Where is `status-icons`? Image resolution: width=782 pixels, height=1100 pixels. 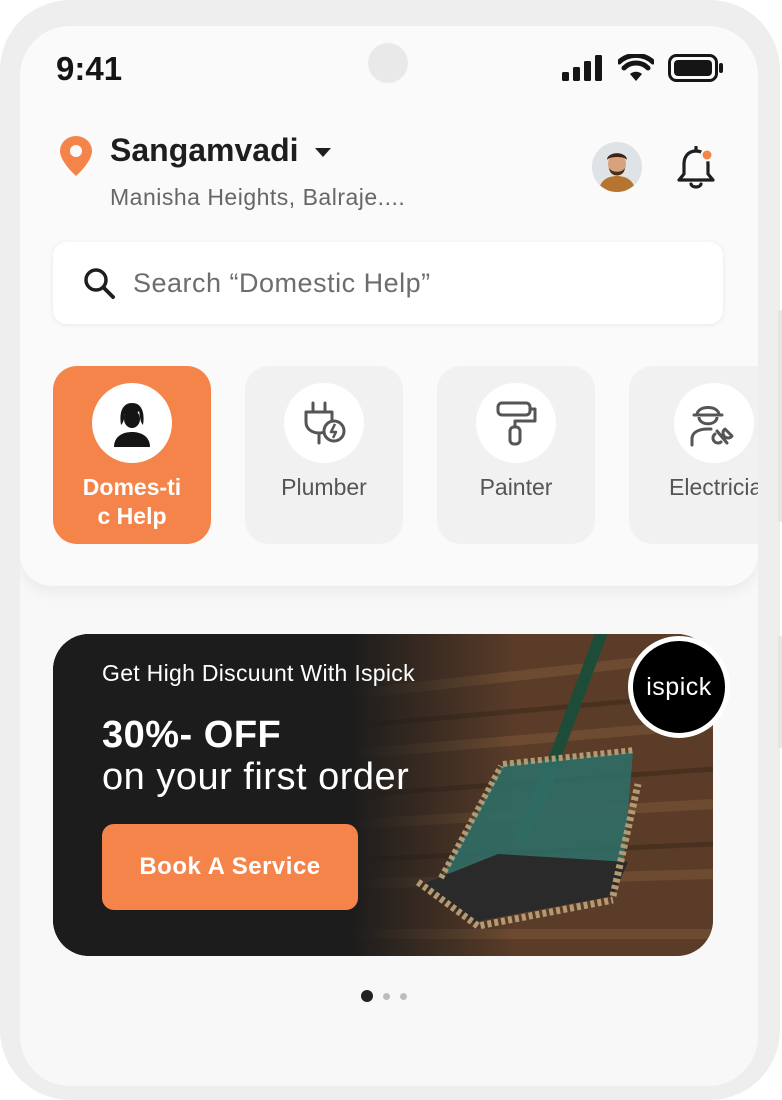
status-icons is located at coordinates (643, 68).